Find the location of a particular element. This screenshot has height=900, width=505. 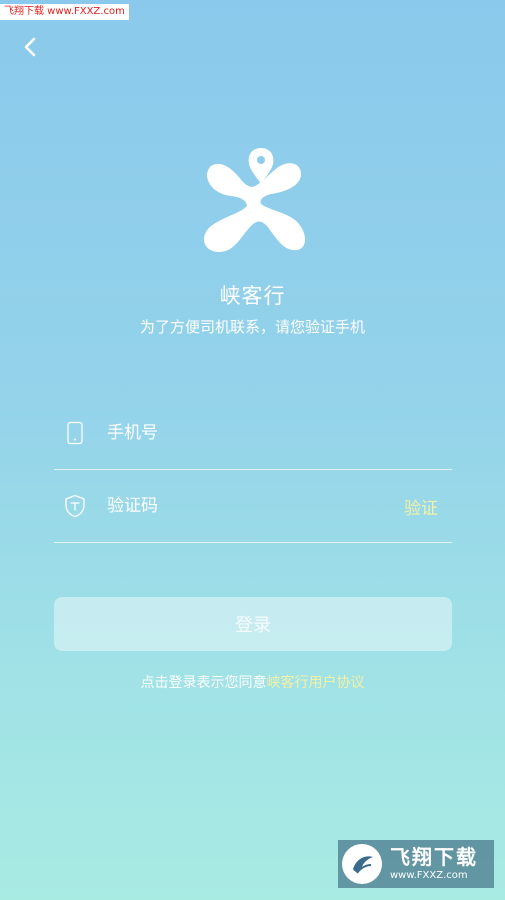

watermark-bottom: 飞翔下载 www.FXXZ.com is located at coordinates (416, 864).